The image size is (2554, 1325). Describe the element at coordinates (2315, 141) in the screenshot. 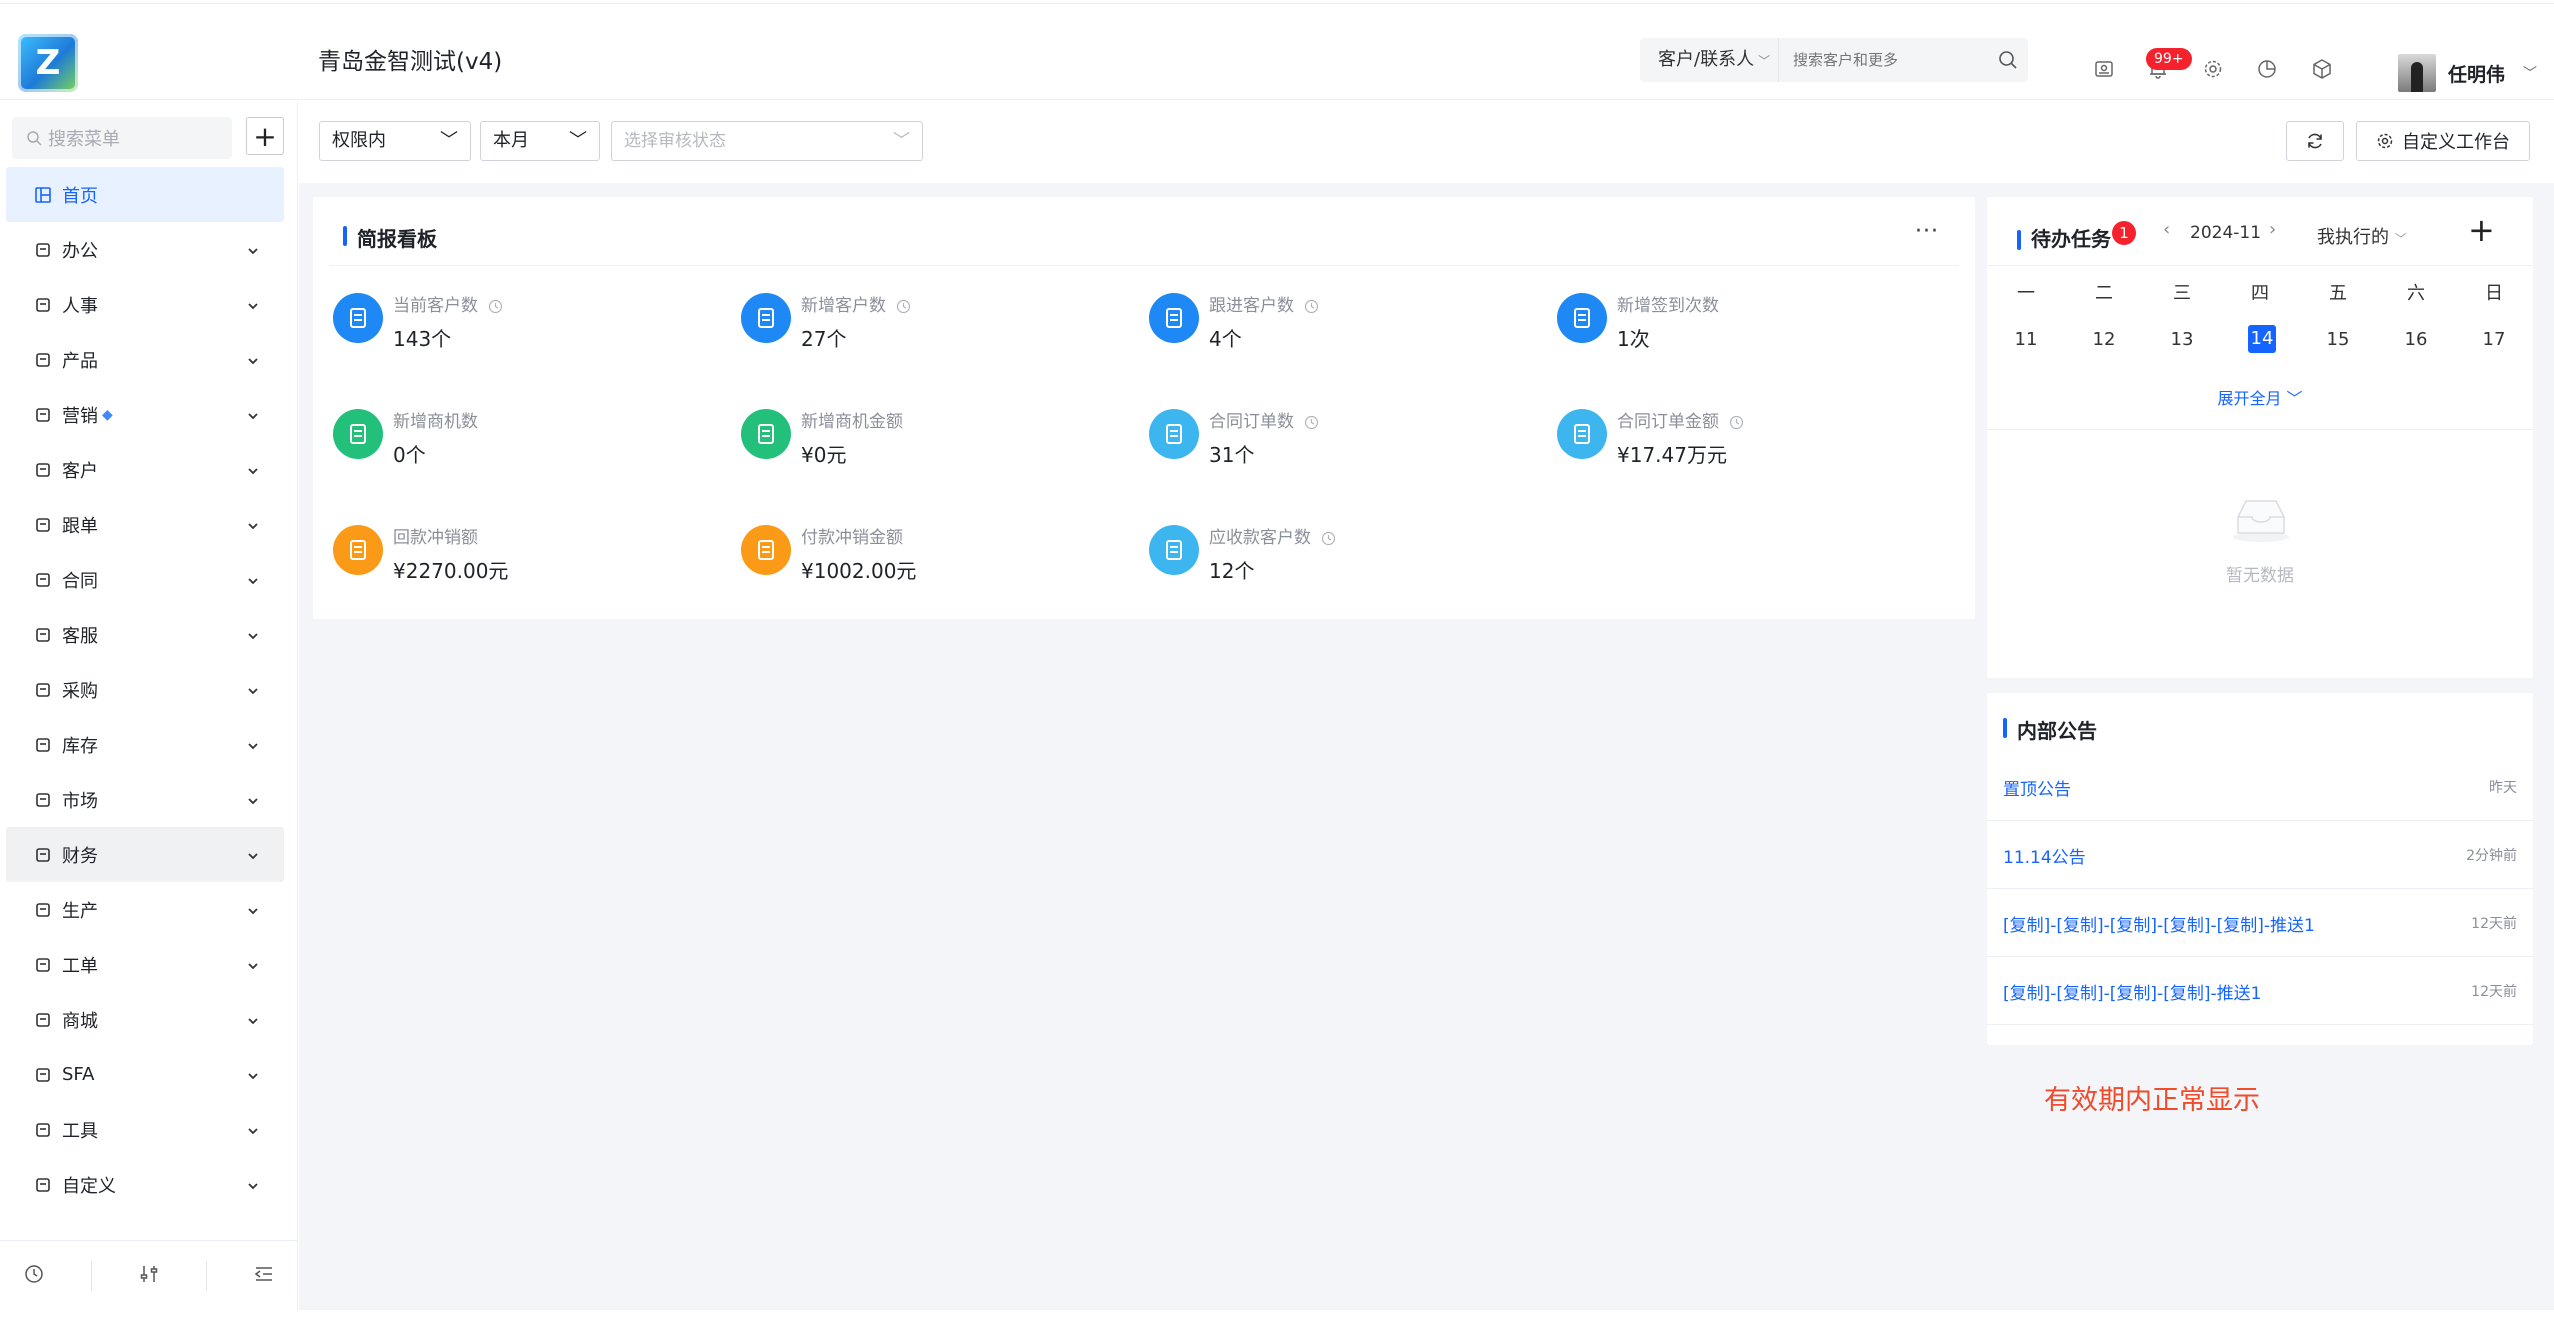

I see `refresh-button` at that location.